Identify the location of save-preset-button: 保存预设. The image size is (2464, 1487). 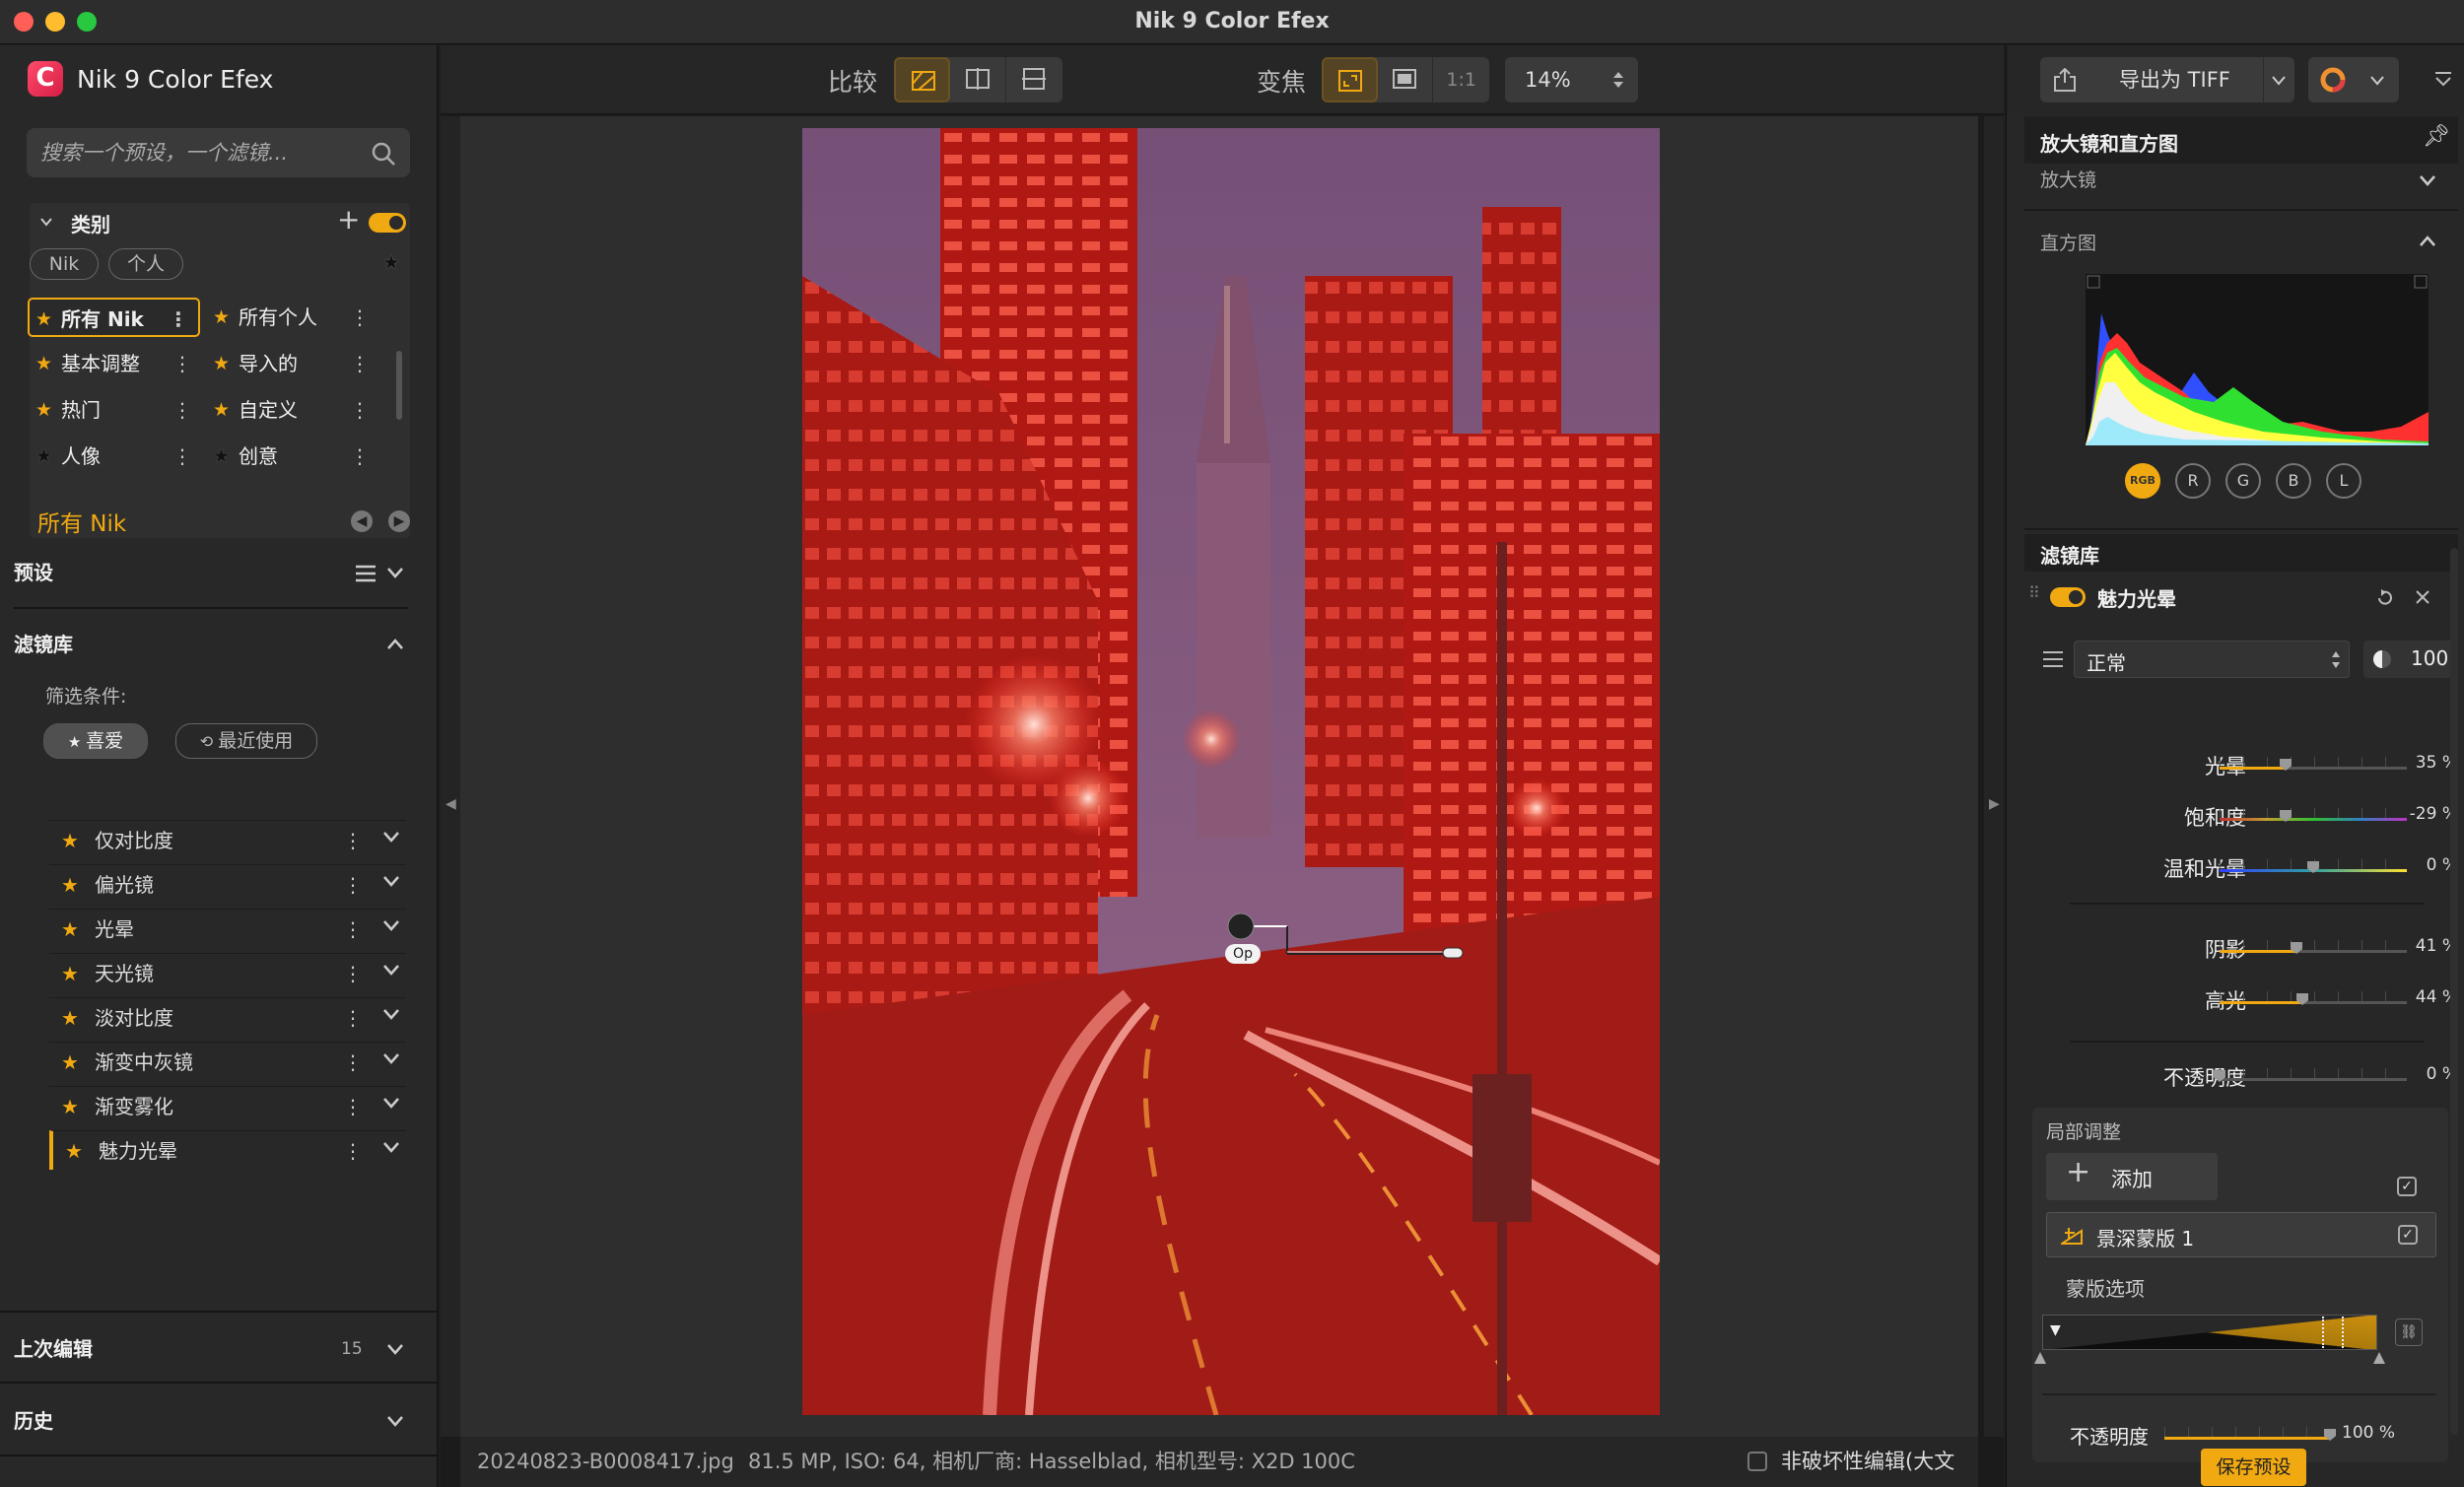
(2253, 1468).